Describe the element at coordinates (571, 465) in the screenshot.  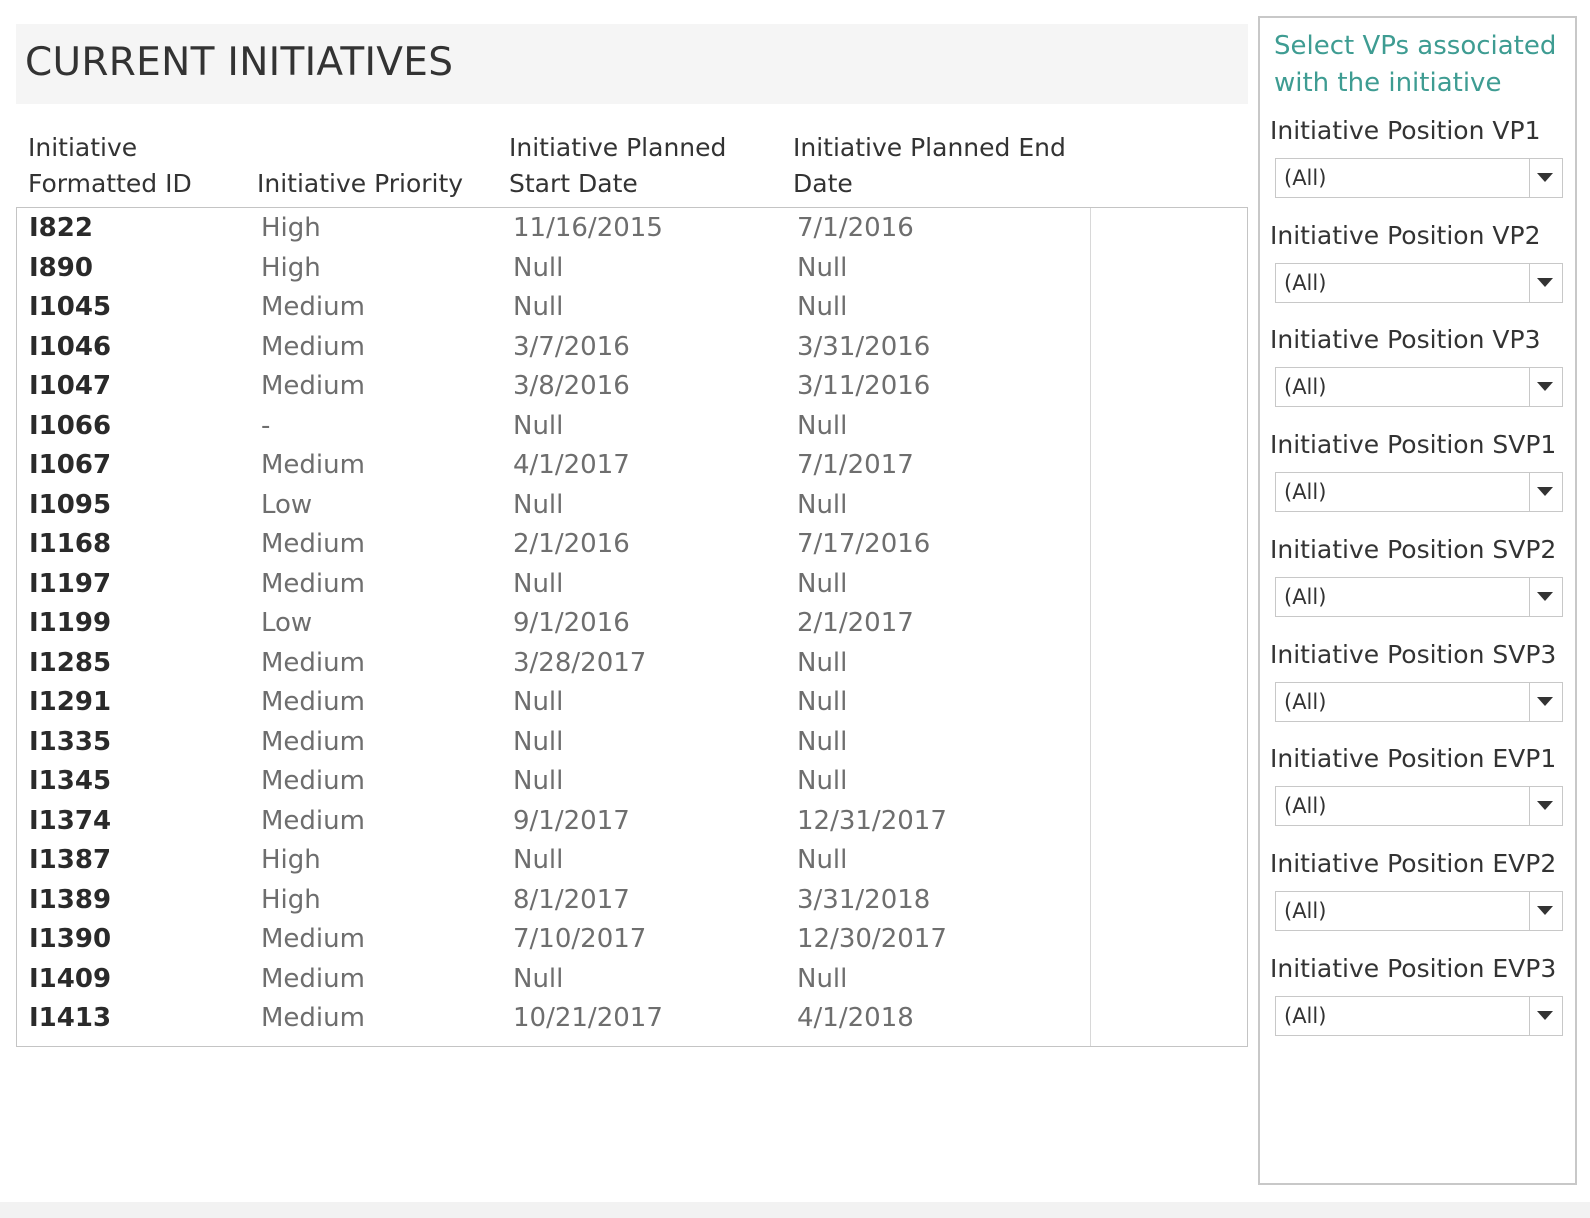
I see `cell-start-date: 4/1/2017` at that location.